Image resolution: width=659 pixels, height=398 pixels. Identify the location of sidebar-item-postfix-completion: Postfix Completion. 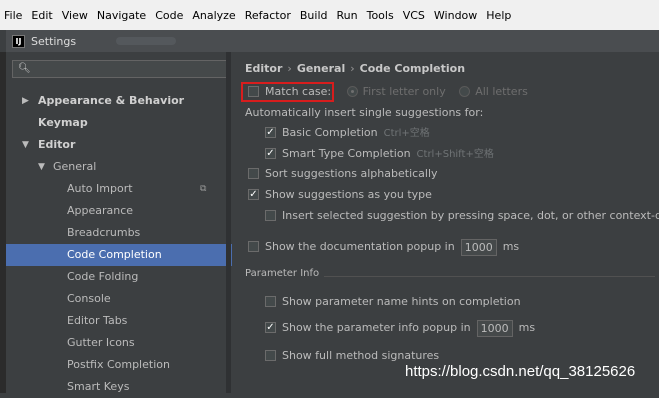
(119, 365).